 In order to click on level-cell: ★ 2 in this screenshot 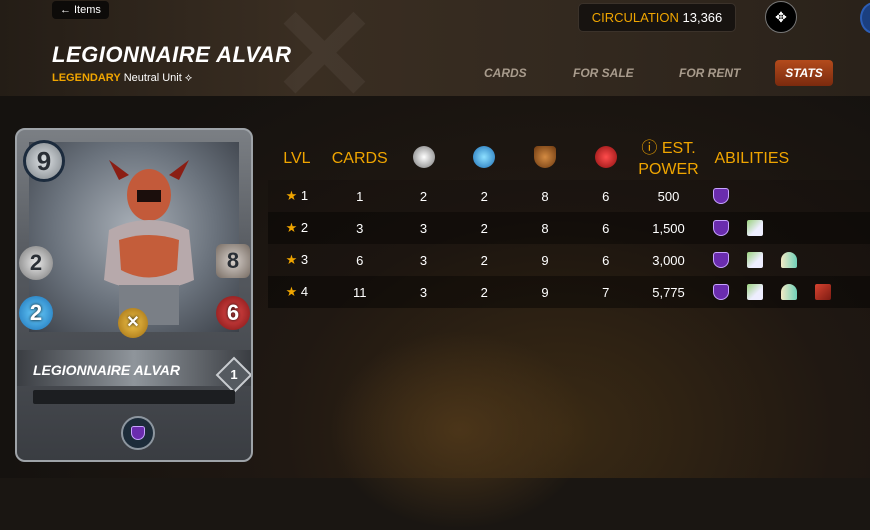, I will do `click(297, 228)`.